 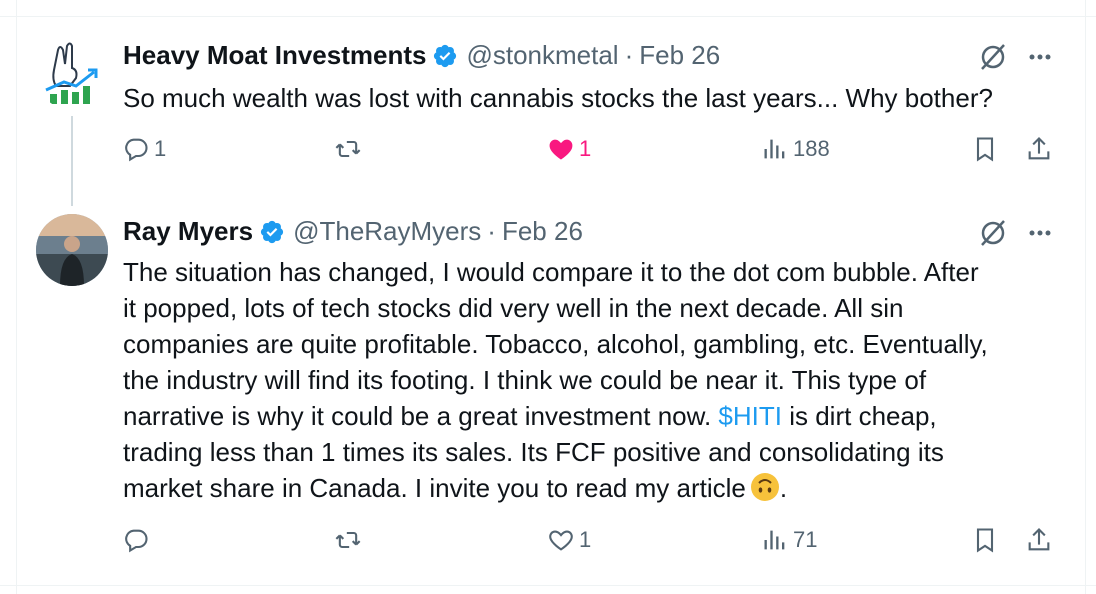 I want to click on avatar-ray-myers, so click(x=72, y=250).